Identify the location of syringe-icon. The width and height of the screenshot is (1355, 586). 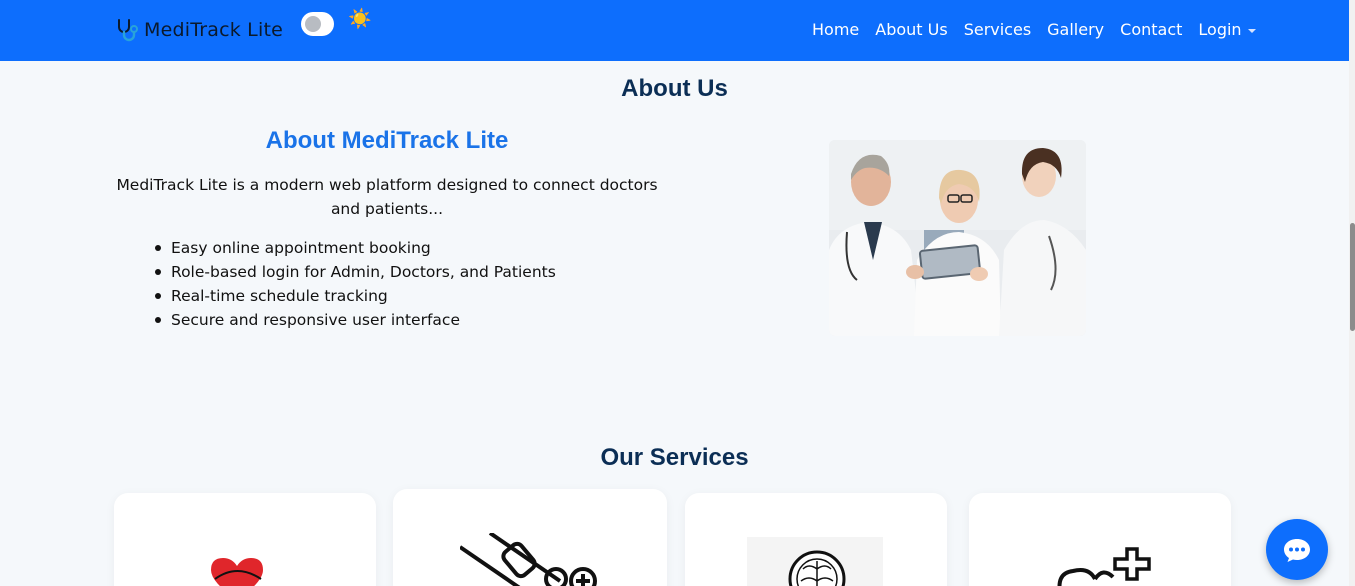
(531, 559).